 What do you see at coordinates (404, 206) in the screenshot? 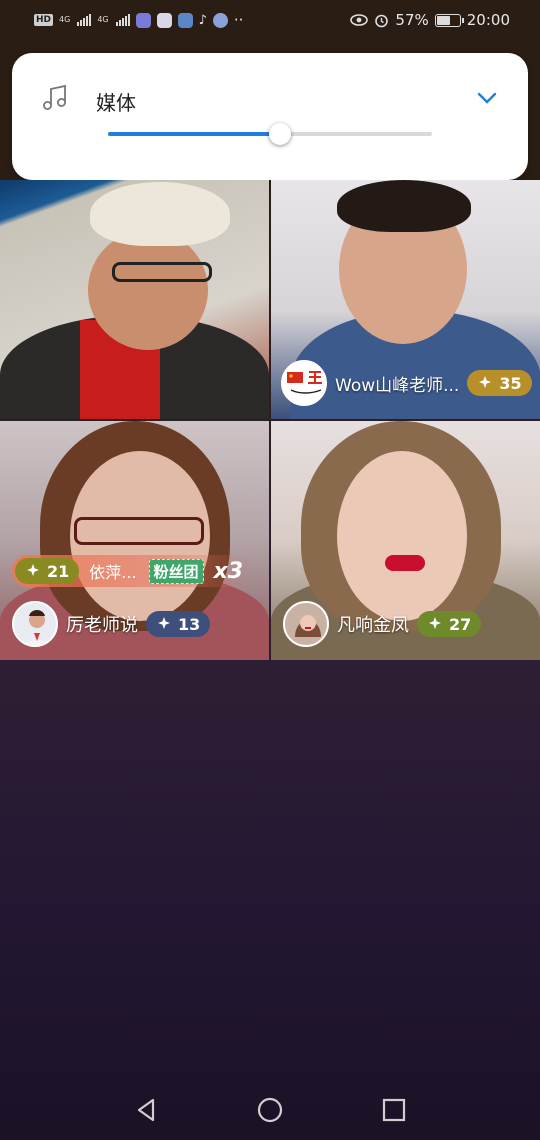
I see `hair` at bounding box center [404, 206].